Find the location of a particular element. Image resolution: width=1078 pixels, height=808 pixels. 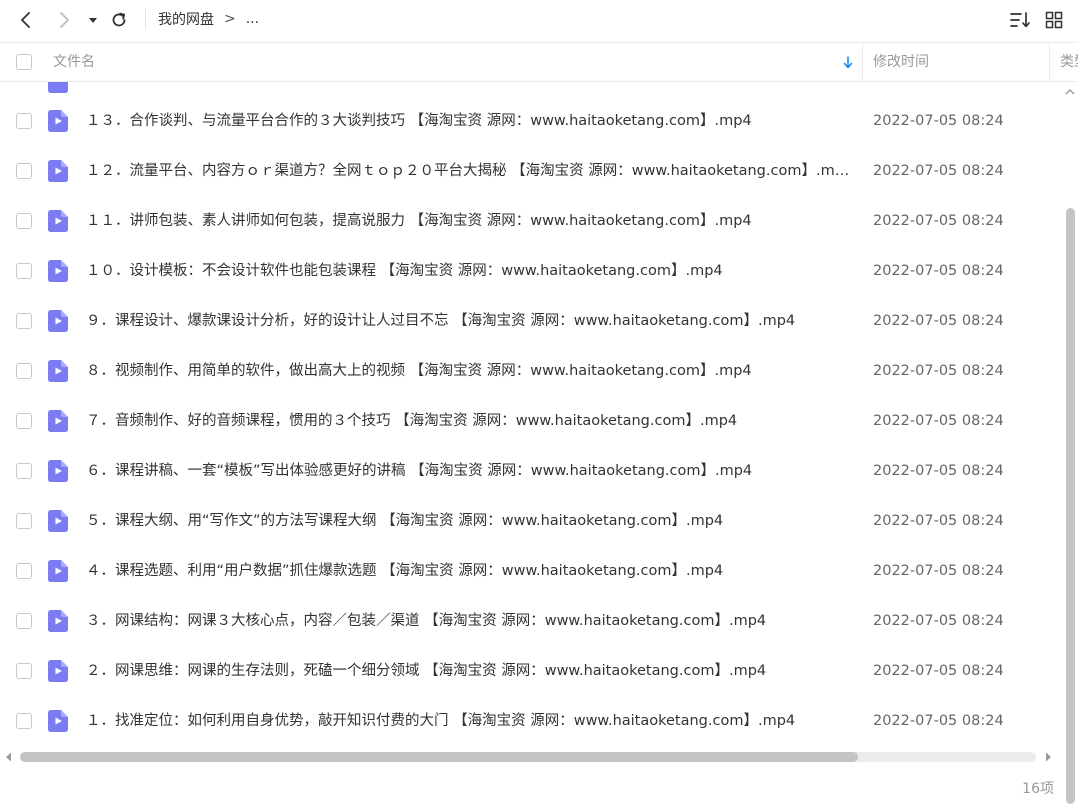

file-icon is located at coordinates (58, 87).